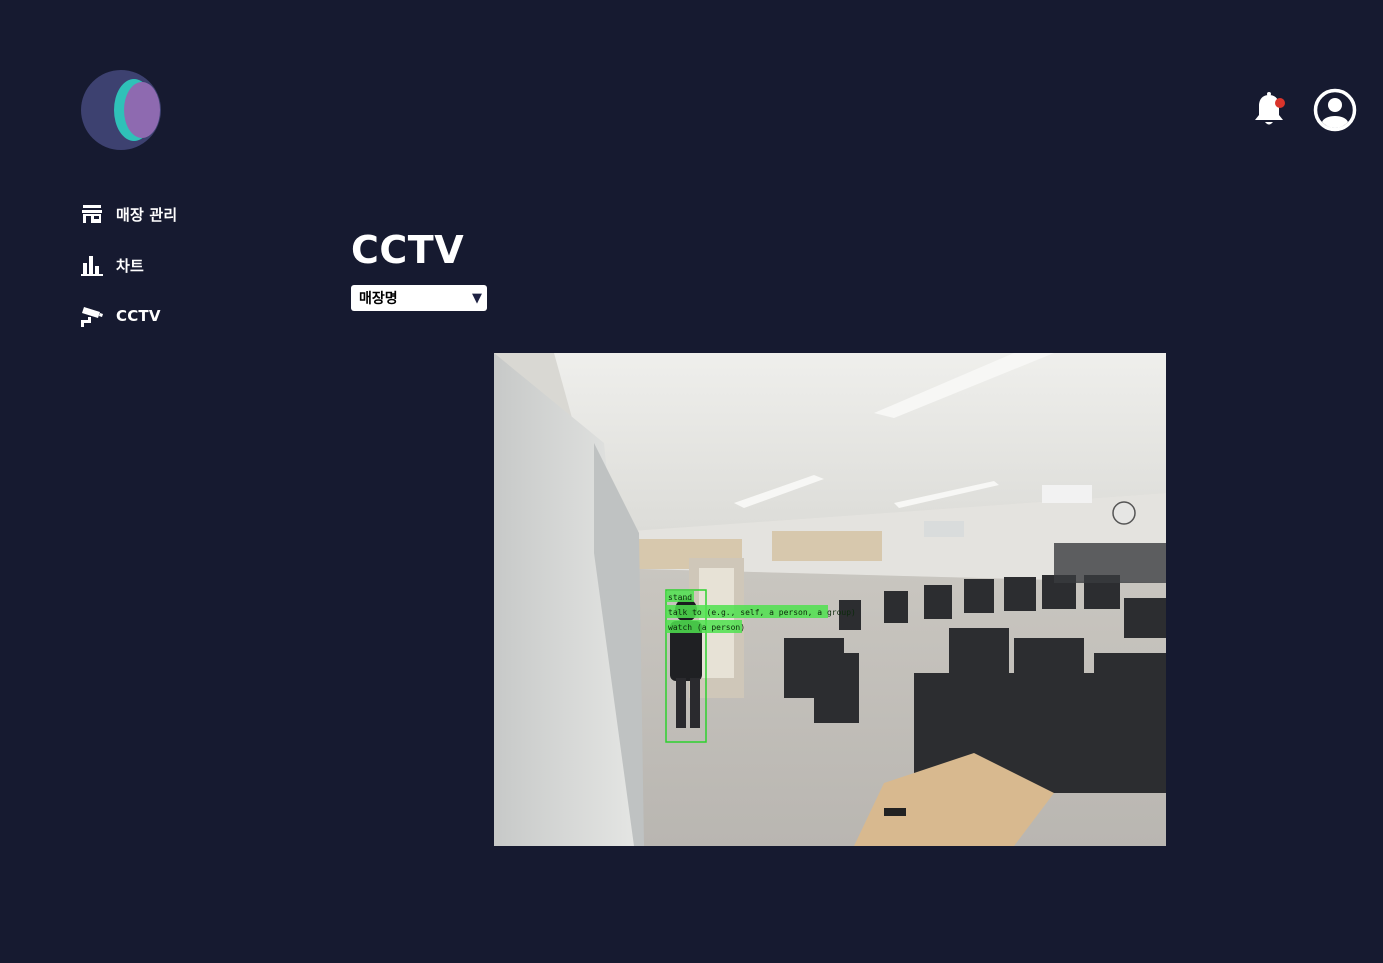  What do you see at coordinates (706, 627) in the screenshot?
I see `detection-label: watch (a person)` at bounding box center [706, 627].